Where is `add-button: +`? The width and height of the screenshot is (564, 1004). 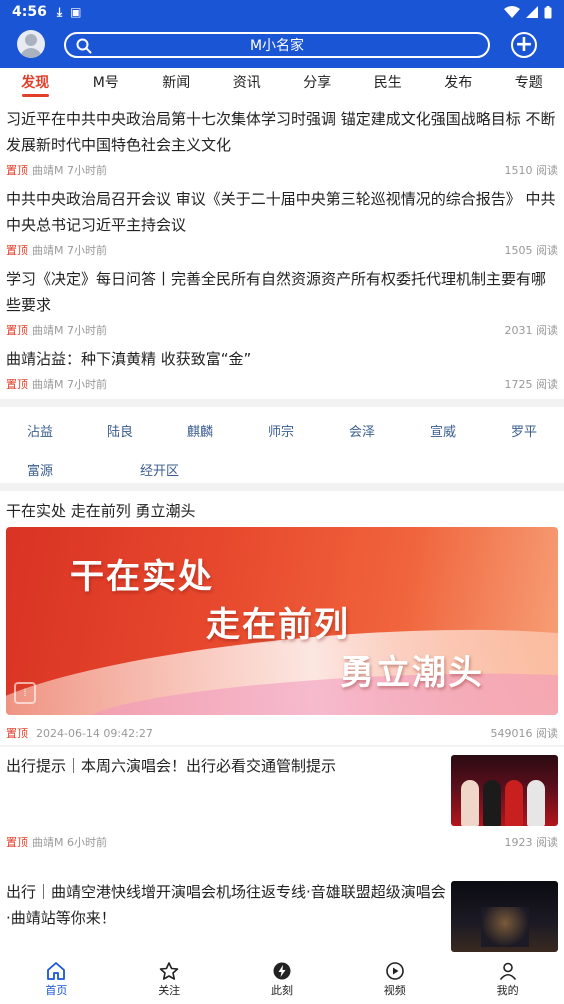 add-button: + is located at coordinates (524, 45).